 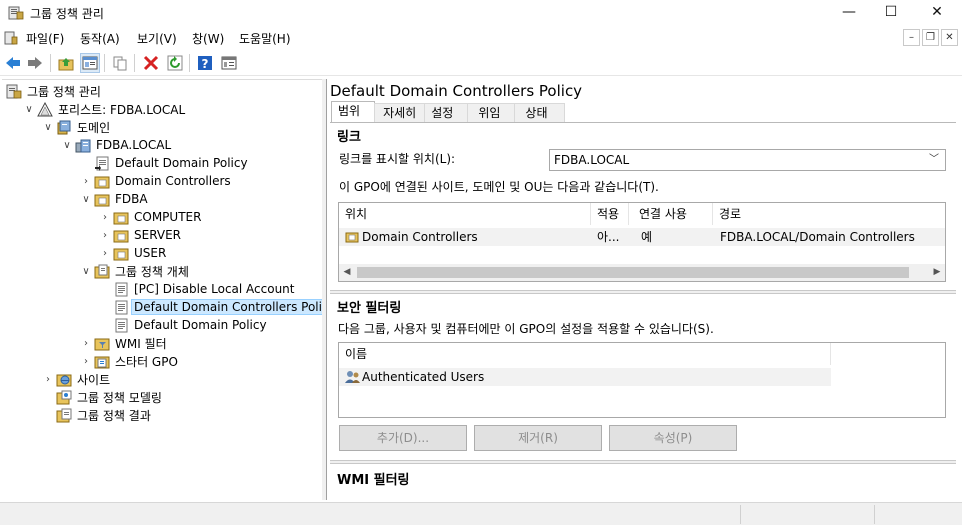 What do you see at coordinates (397, 159) in the screenshot?
I see `link-location-label: 링크를 표시할 위치(L):` at bounding box center [397, 159].